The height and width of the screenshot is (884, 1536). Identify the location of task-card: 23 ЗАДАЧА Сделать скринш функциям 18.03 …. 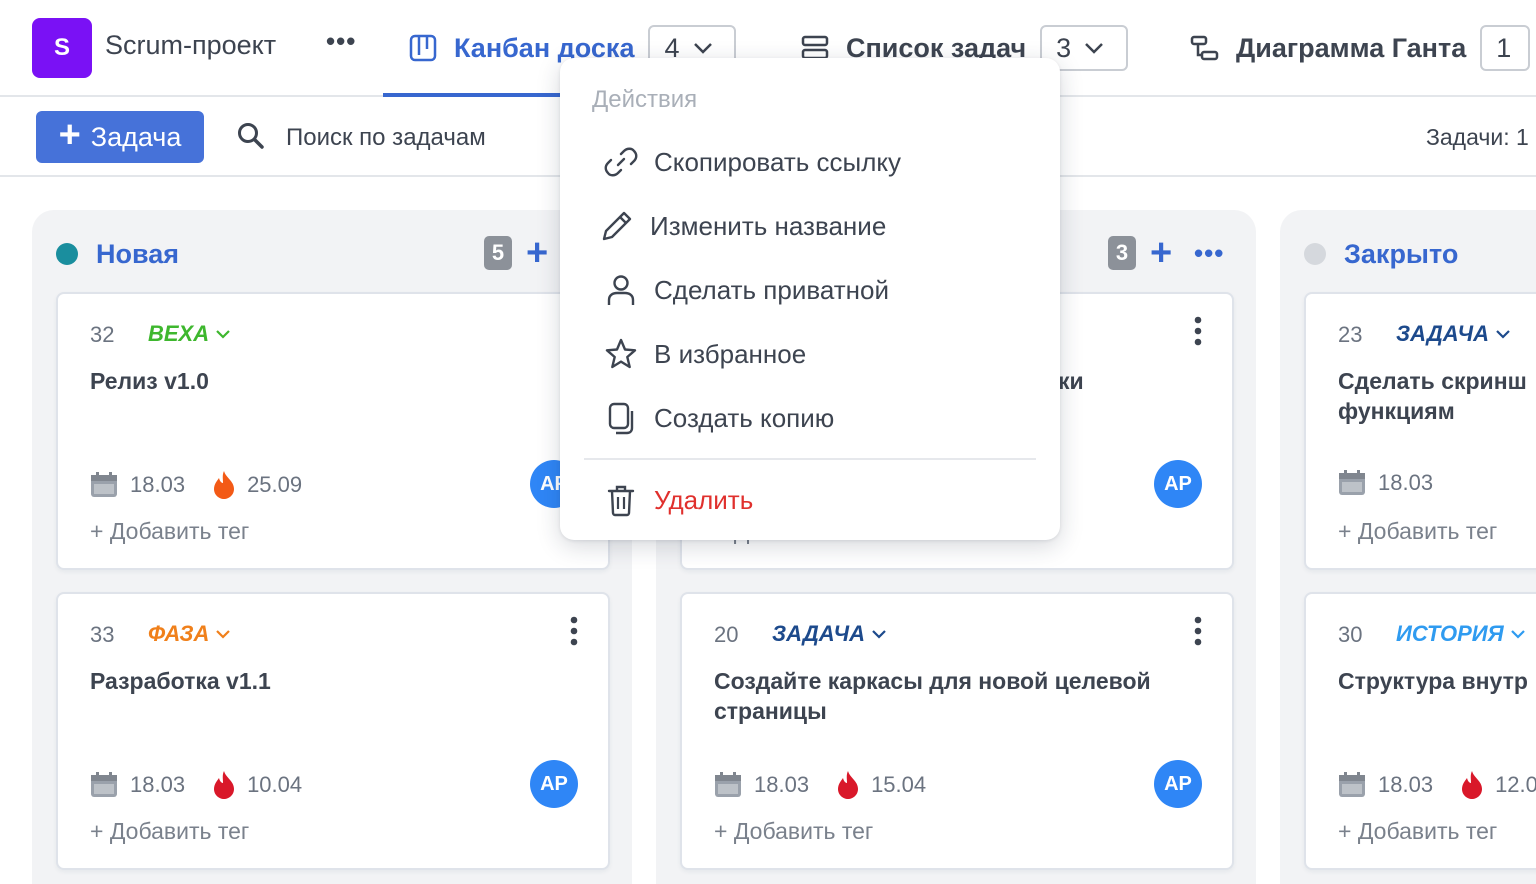
(1420, 431).